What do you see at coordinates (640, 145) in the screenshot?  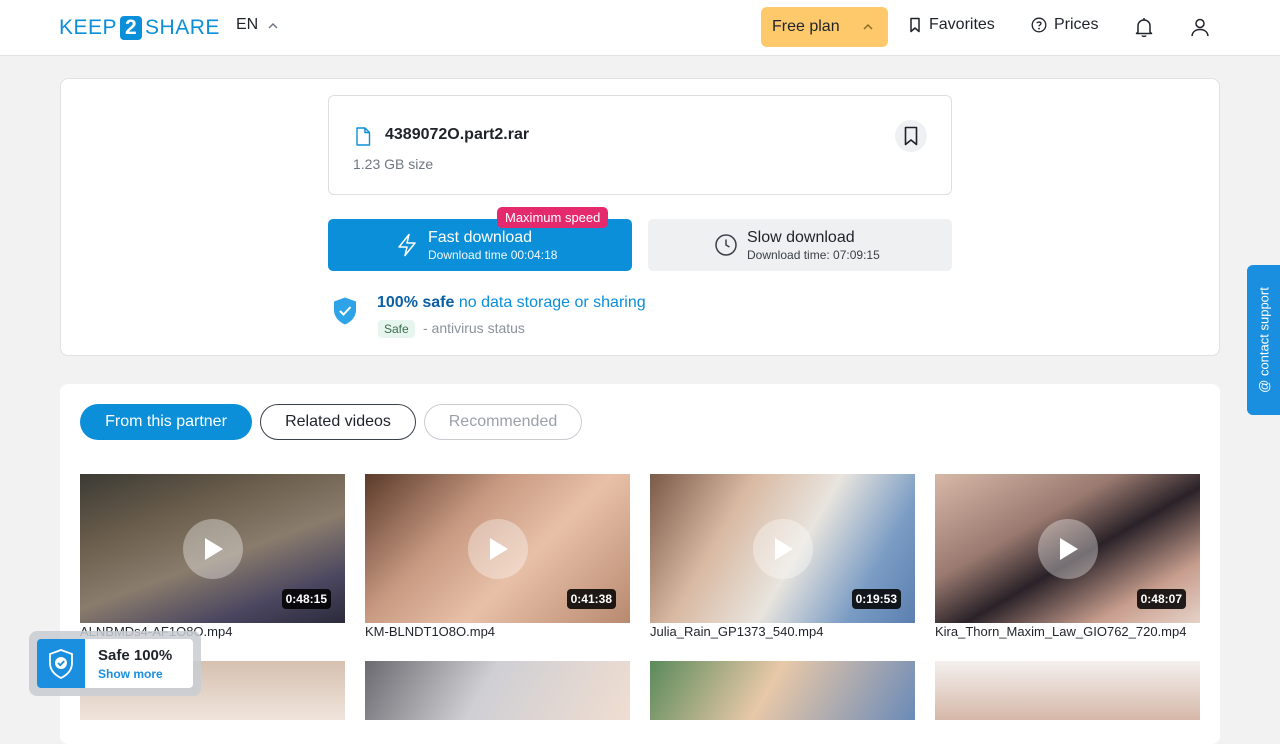 I see `file-info-box: 4389072O.part2.rar 1.23 GB size` at bounding box center [640, 145].